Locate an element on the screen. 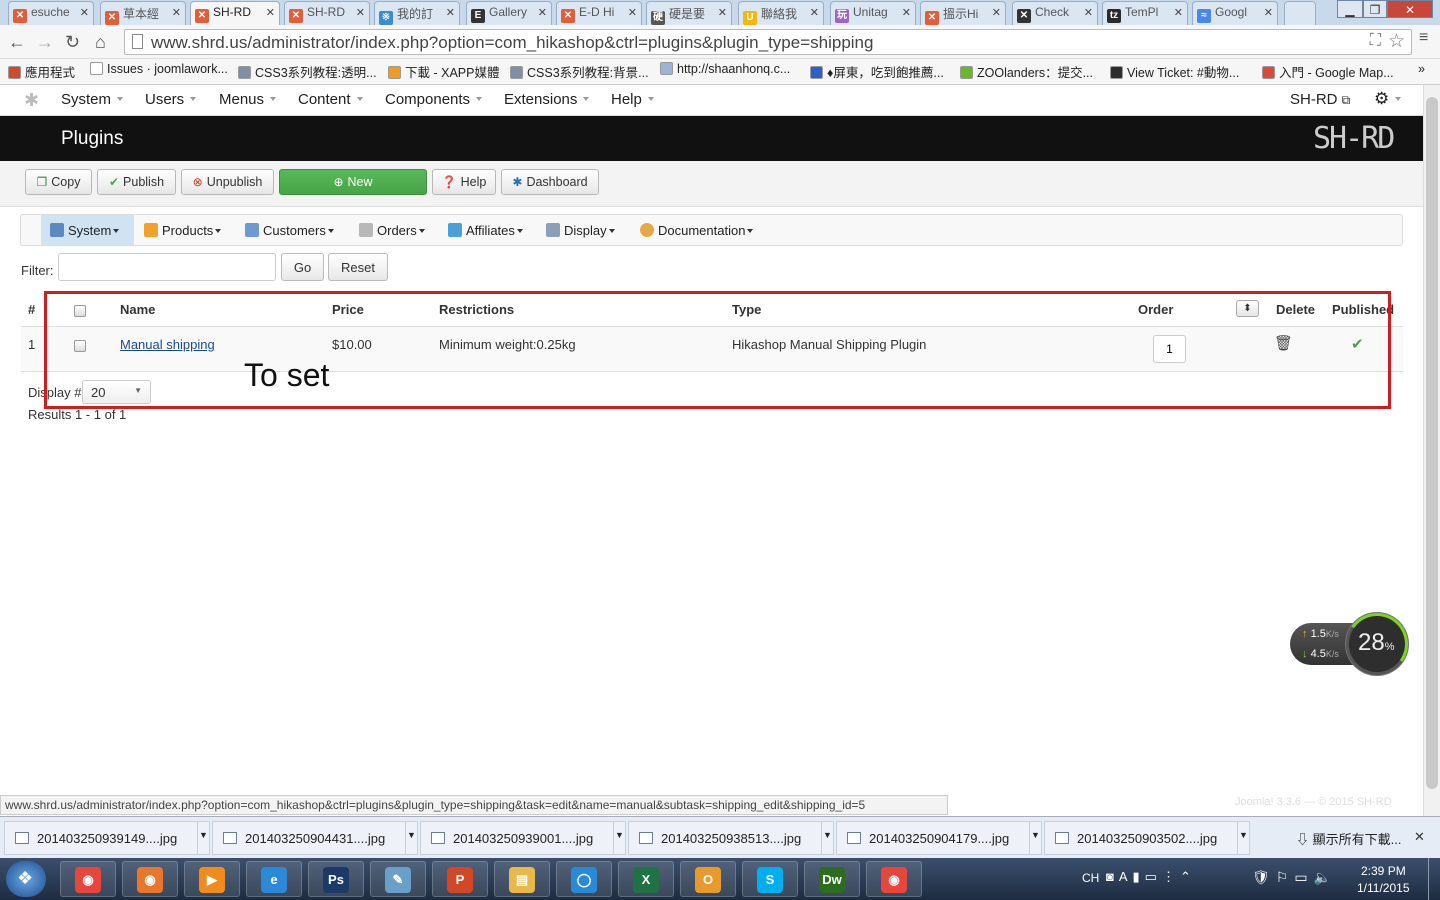  more-bookmarks-icon: » is located at coordinates (1421, 69).